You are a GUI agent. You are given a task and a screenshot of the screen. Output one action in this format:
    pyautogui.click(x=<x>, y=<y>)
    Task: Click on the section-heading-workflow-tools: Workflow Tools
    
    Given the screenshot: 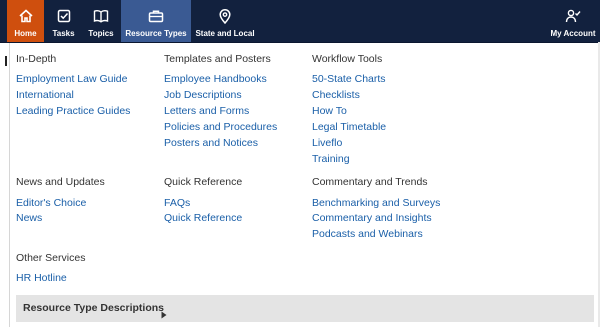 What is the action you would take?
    pyautogui.click(x=347, y=59)
    